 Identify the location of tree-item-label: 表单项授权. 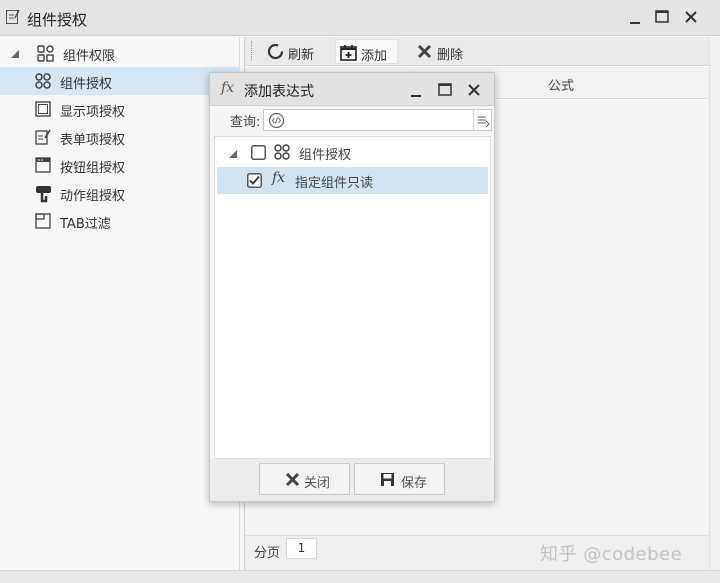
(93, 140).